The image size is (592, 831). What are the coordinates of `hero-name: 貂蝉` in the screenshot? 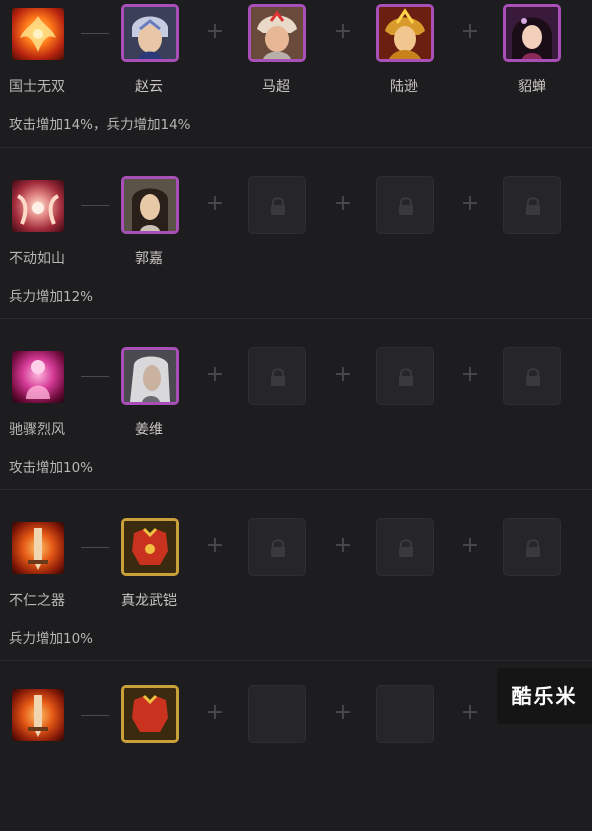 It's located at (532, 87).